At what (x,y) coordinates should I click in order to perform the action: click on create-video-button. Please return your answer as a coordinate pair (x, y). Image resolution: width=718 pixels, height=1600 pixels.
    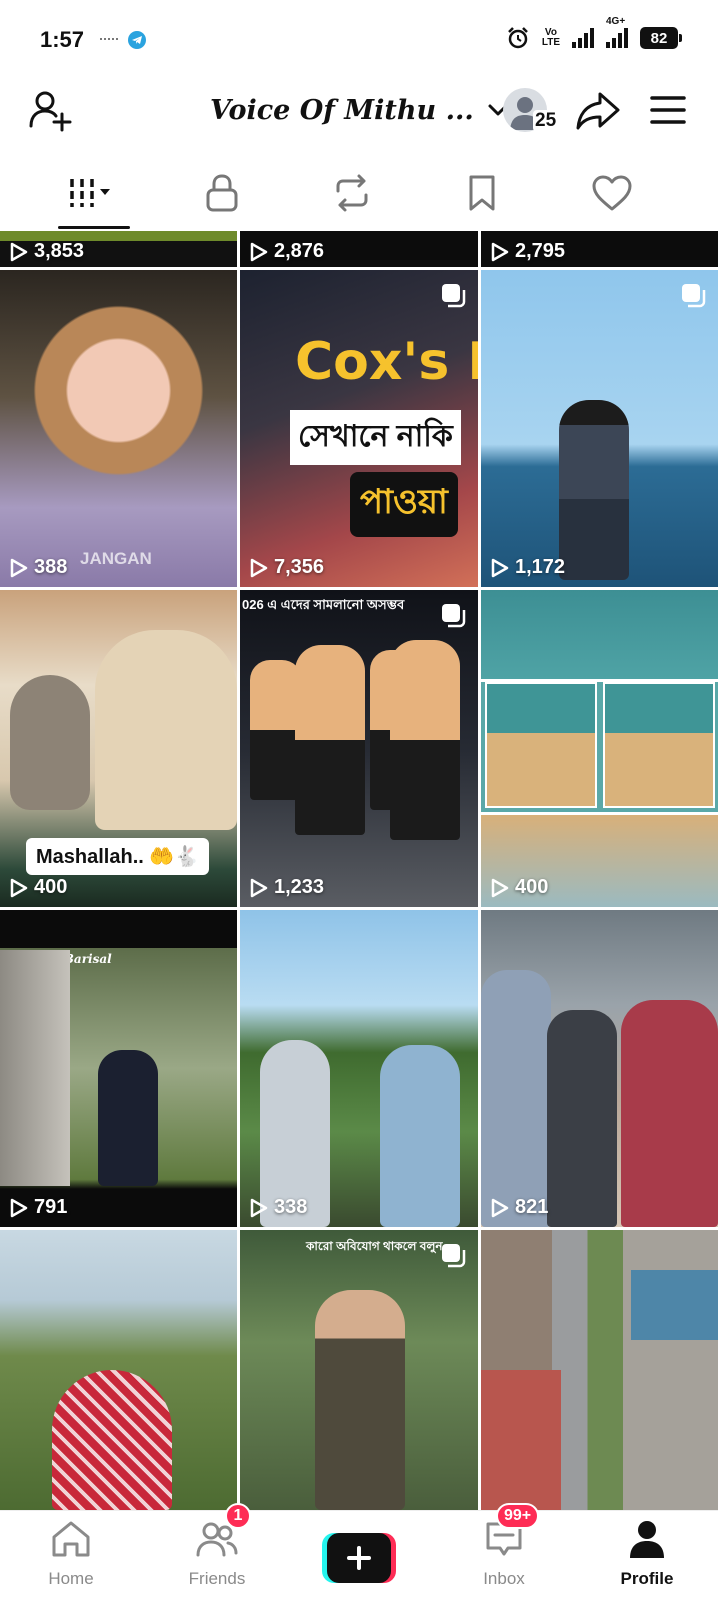
    Looking at the image, I should click on (359, 1558).